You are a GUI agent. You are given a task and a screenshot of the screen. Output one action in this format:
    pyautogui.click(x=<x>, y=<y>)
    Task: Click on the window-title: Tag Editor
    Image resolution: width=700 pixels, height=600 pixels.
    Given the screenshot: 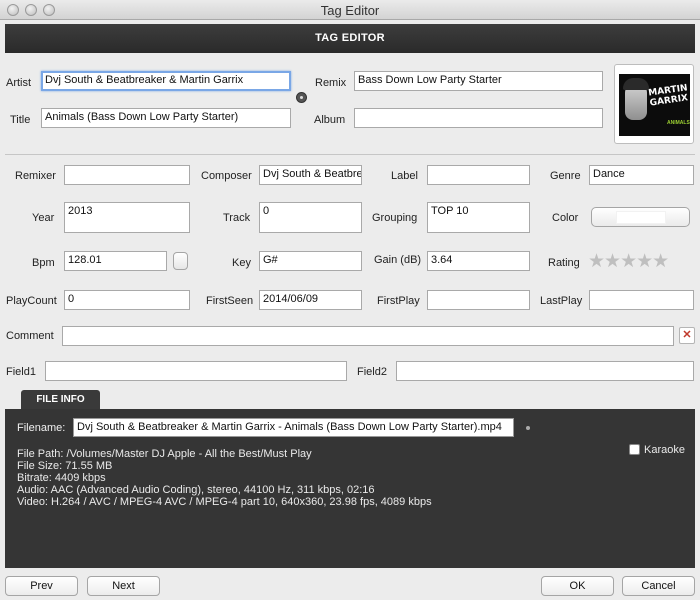 What is the action you would take?
    pyautogui.click(x=350, y=10)
    